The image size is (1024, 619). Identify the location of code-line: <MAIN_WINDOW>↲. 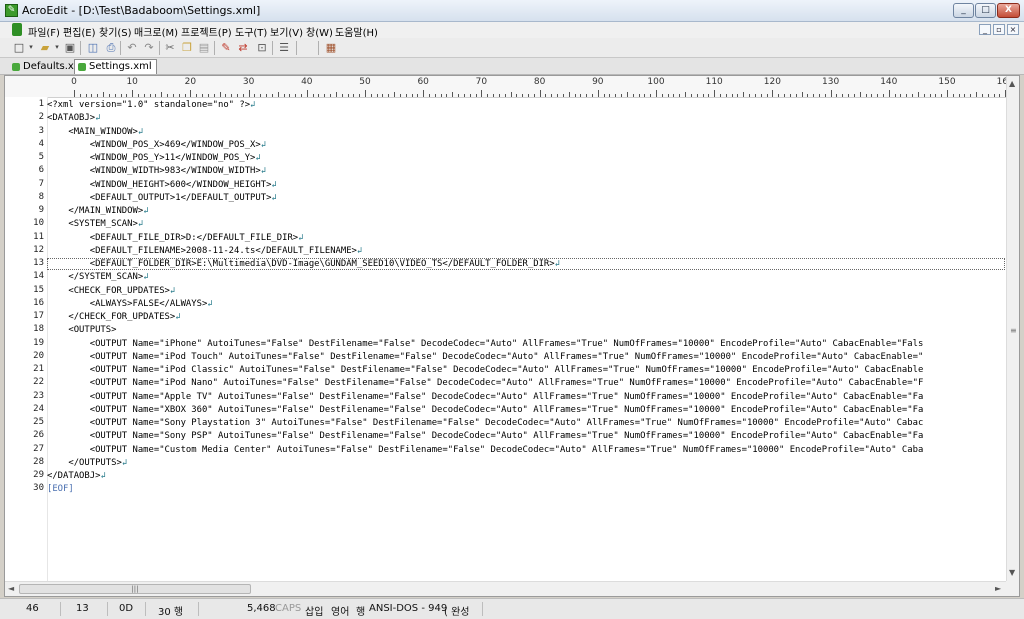
(95, 132).